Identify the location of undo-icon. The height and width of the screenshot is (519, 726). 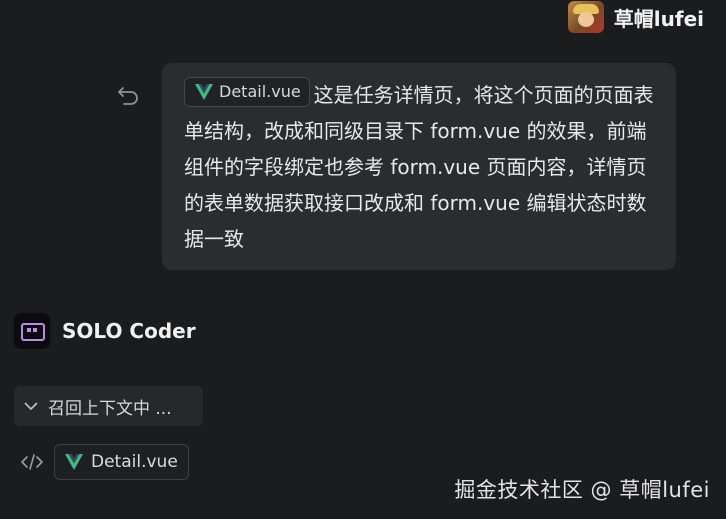
(129, 95).